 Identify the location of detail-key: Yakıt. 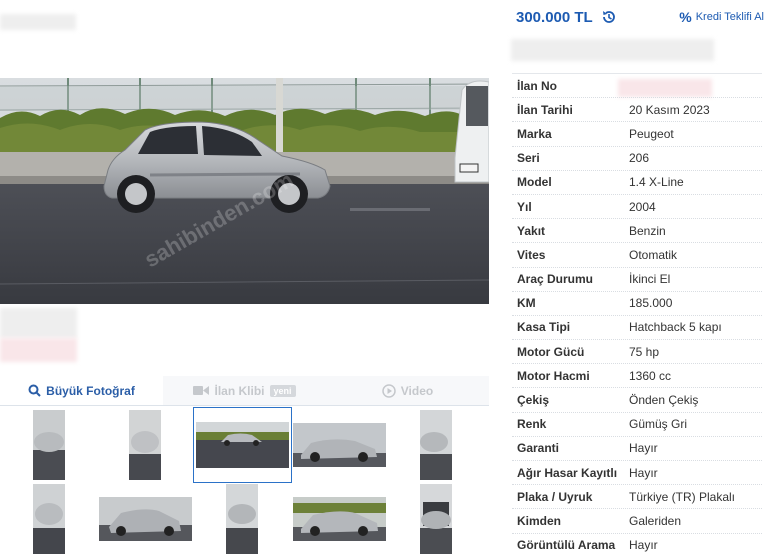
(531, 230).